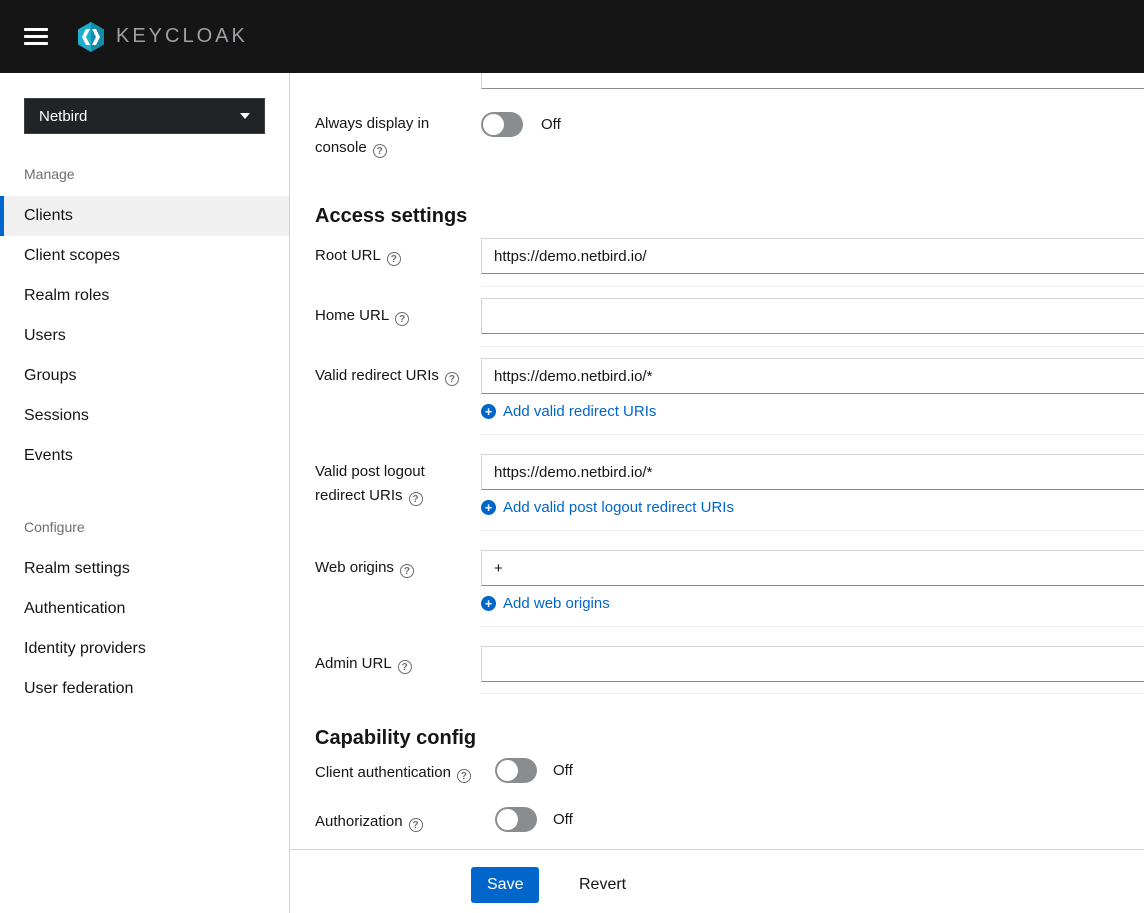 The height and width of the screenshot is (913, 1144). Describe the element at coordinates (144, 456) in the screenshot. I see `sidebar-item-events: Events` at that location.